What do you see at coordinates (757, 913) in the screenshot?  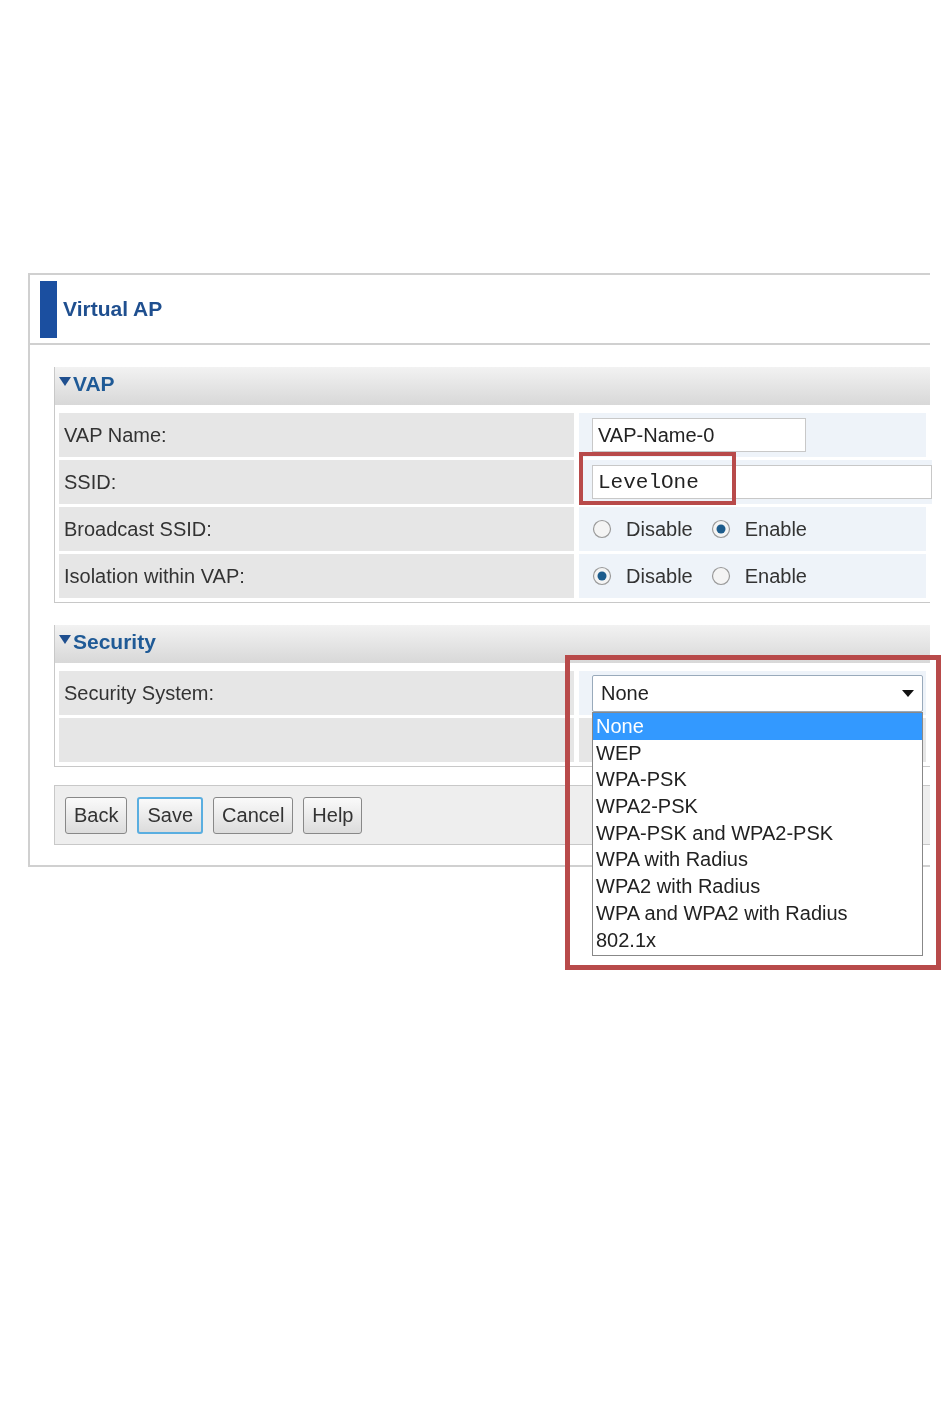 I see `dropdown-option: WPA and WPA2 with Radius` at bounding box center [757, 913].